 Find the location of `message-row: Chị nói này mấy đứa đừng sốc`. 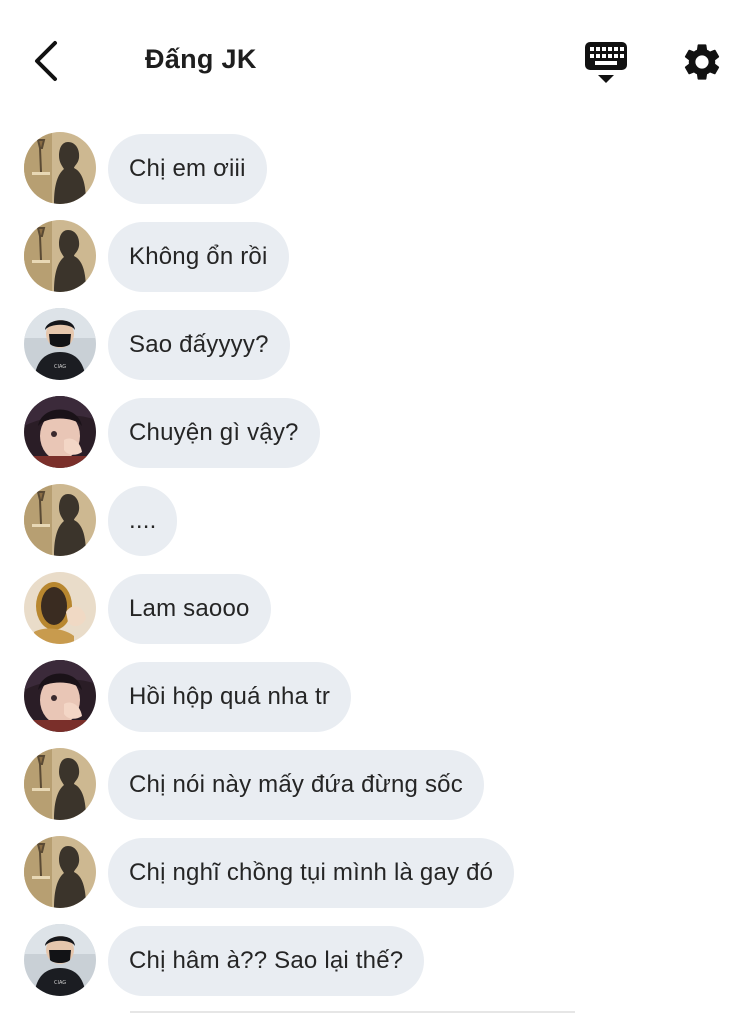

message-row: Chị nói này mấy đứa đừng sốc is located at coordinates (375, 792).